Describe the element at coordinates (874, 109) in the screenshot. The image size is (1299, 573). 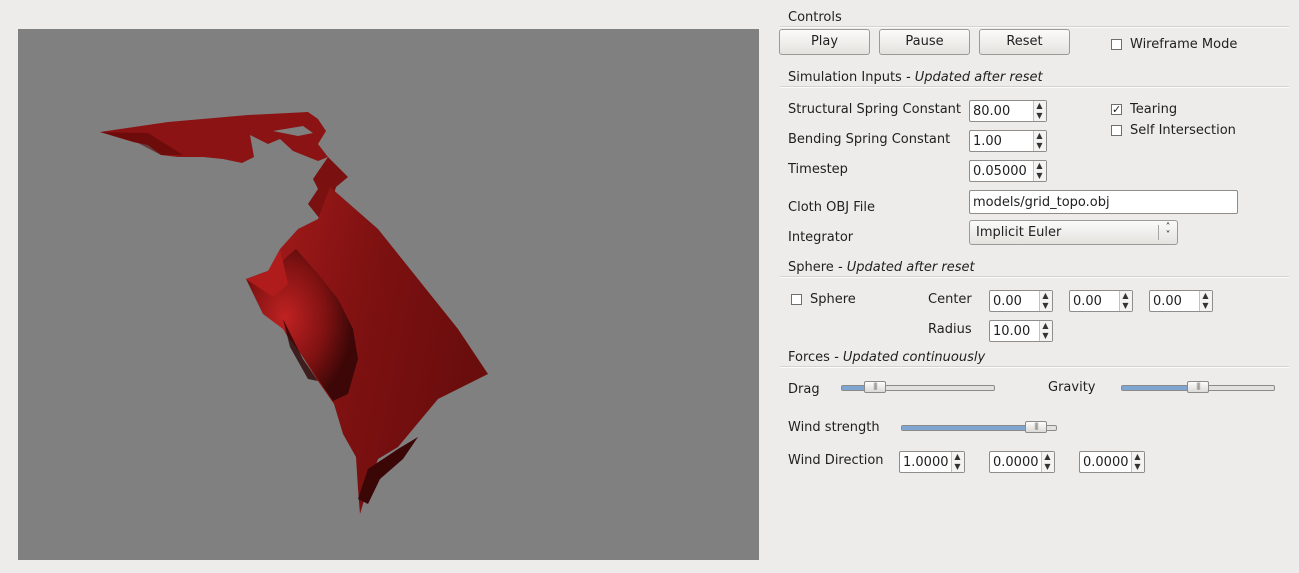
I see `structural-spring-label: Structural Spring Constant` at that location.